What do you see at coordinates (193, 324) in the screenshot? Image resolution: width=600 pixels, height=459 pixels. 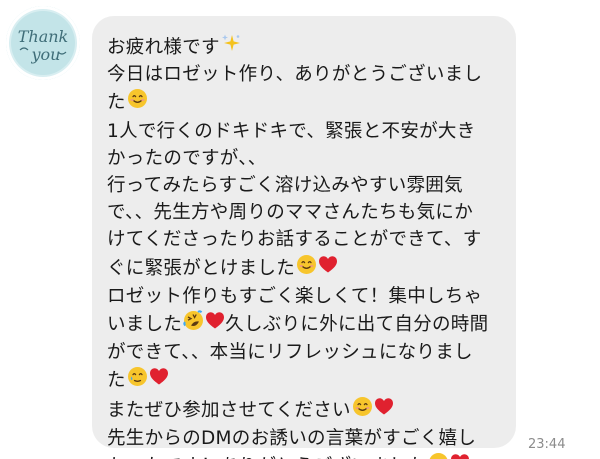 I see `rolling-laughing-icon` at bounding box center [193, 324].